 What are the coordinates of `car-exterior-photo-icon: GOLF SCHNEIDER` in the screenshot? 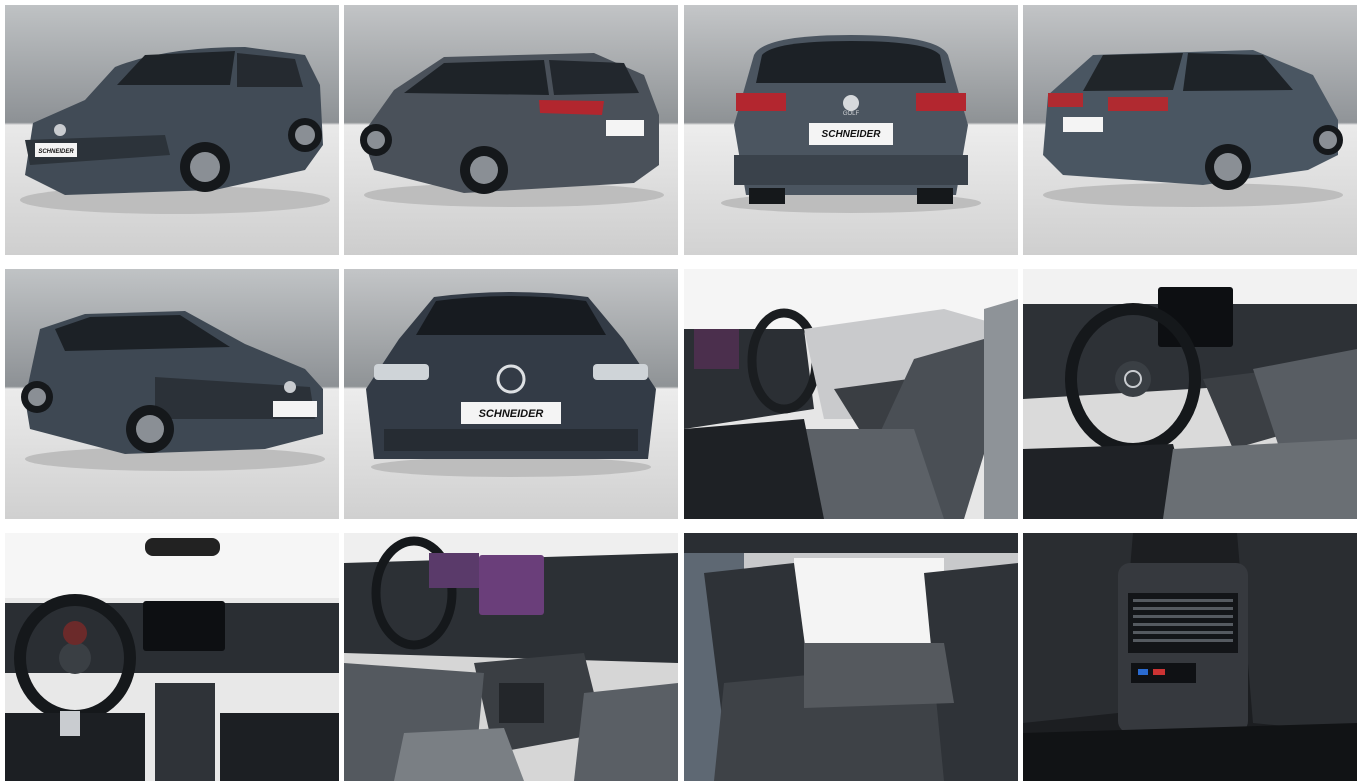 It's located at (851, 130).